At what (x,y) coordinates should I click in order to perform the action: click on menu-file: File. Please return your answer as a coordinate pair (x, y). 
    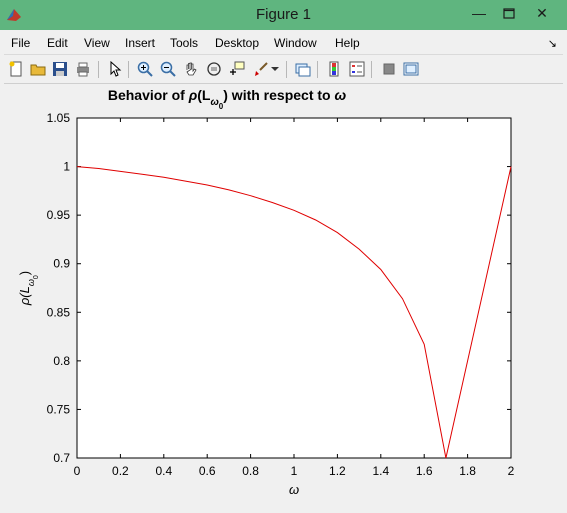
    Looking at the image, I should click on (20, 43).